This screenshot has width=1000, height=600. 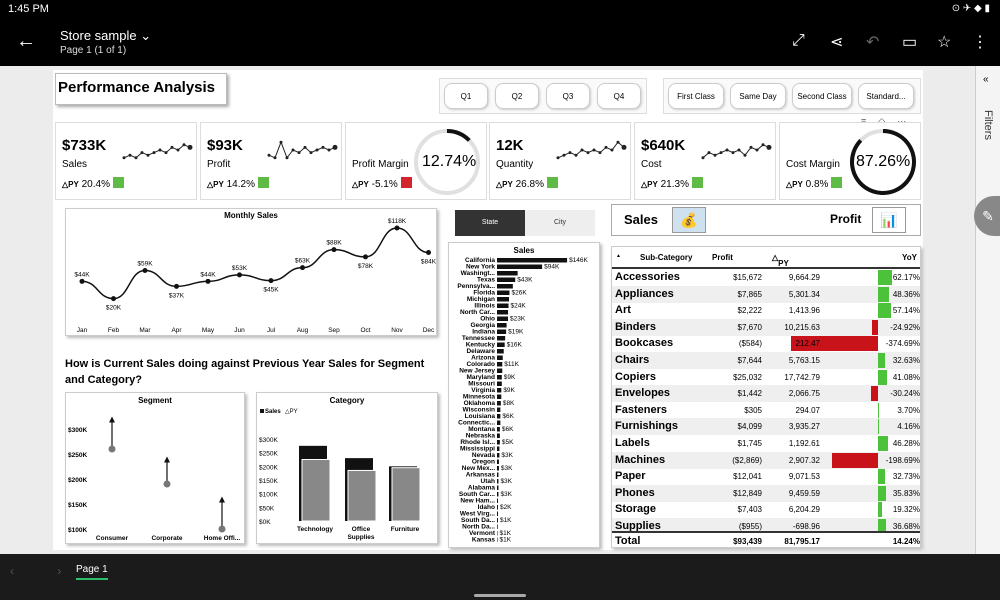 What do you see at coordinates (449, 161) in the screenshot?
I see `gauge-value: 12.74%` at bounding box center [449, 161].